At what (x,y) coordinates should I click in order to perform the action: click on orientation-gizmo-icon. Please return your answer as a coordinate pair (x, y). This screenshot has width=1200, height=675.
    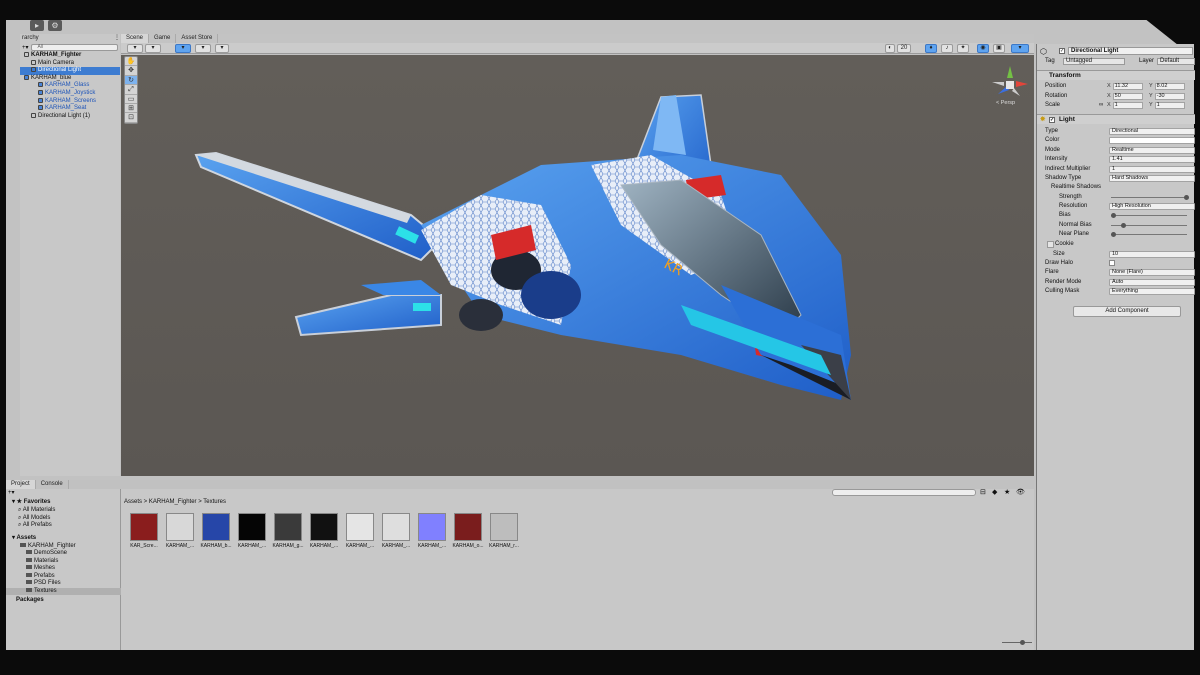
    Looking at the image, I should click on (1010, 84).